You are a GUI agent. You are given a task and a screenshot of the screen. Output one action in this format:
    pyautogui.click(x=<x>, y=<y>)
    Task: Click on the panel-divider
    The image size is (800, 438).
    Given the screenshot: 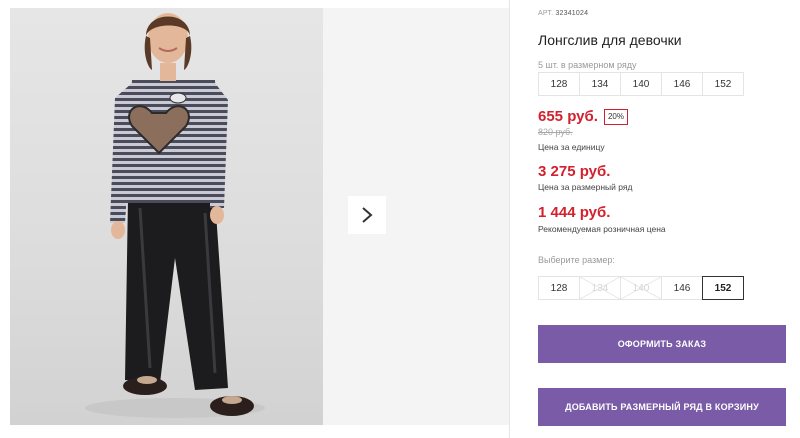 What is the action you would take?
    pyautogui.click(x=509, y=219)
    